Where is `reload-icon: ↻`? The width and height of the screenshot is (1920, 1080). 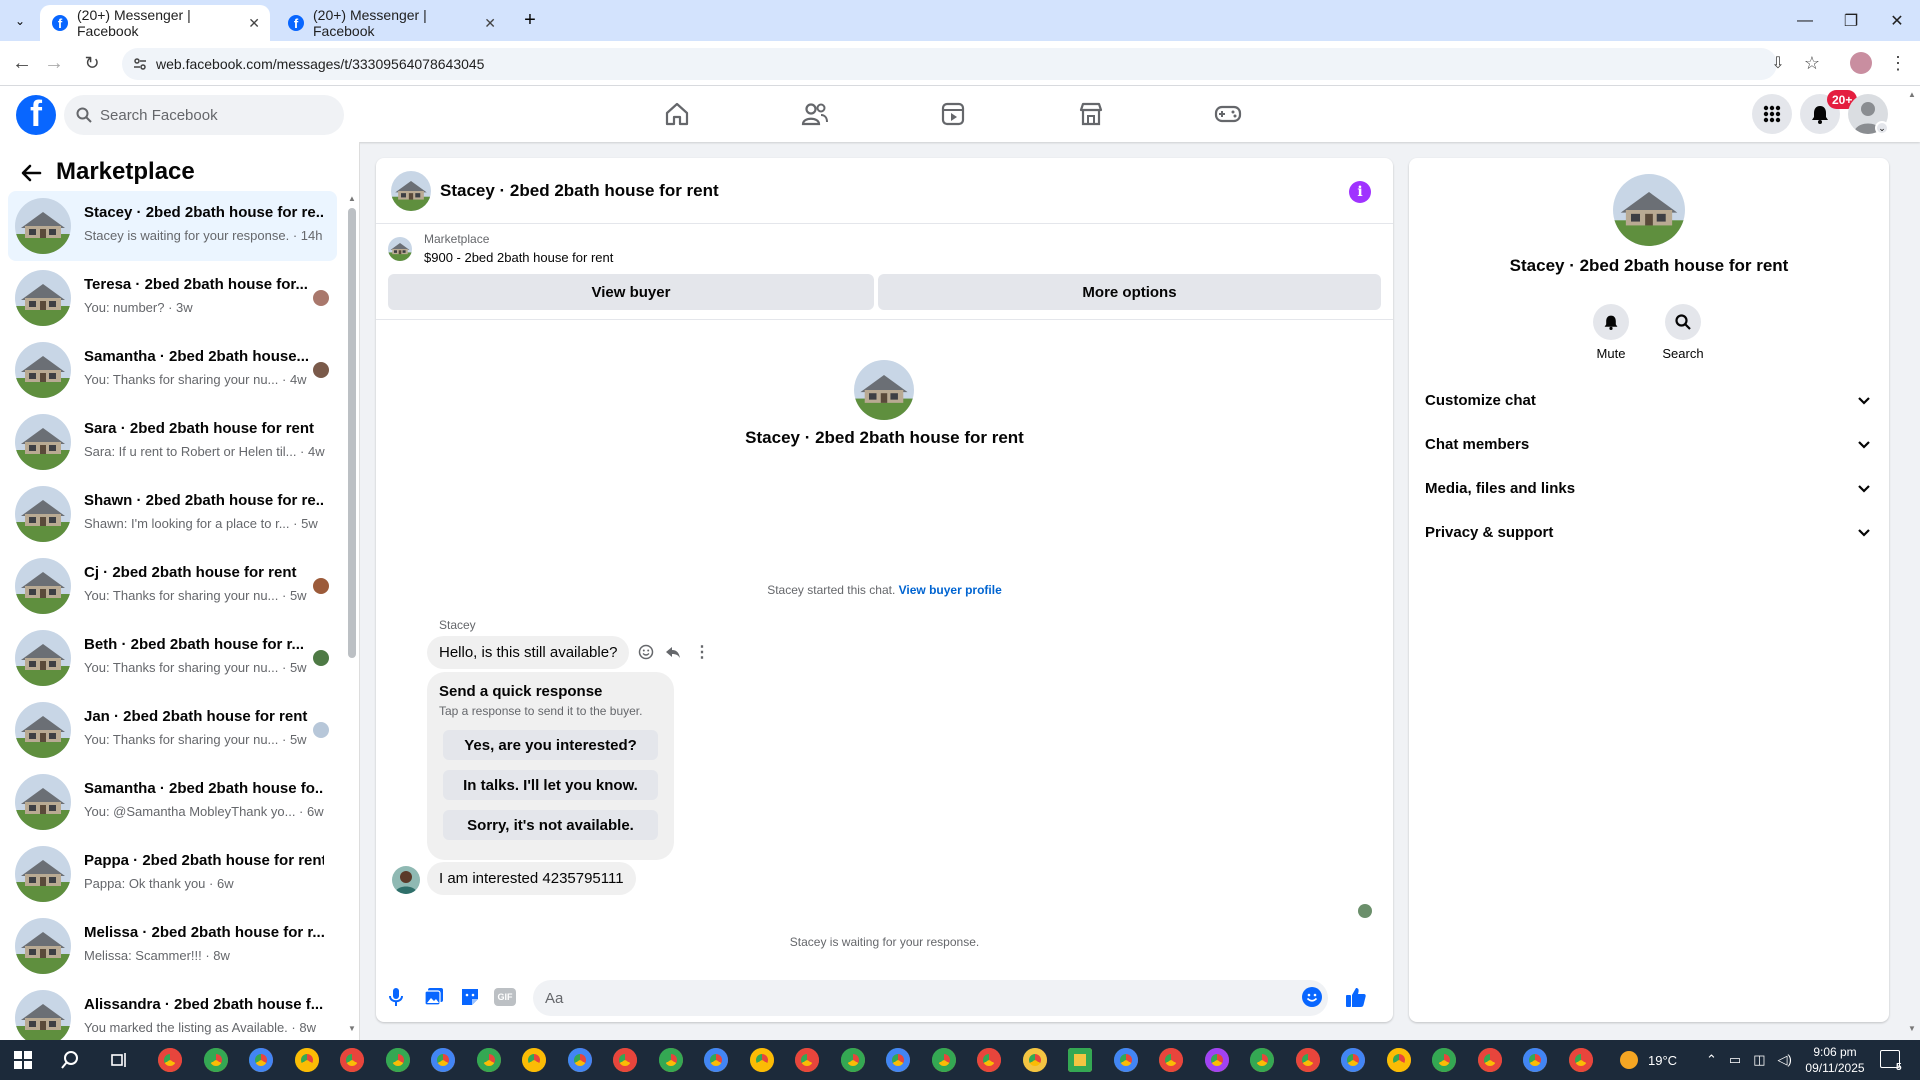 reload-icon: ↻ is located at coordinates (92, 63).